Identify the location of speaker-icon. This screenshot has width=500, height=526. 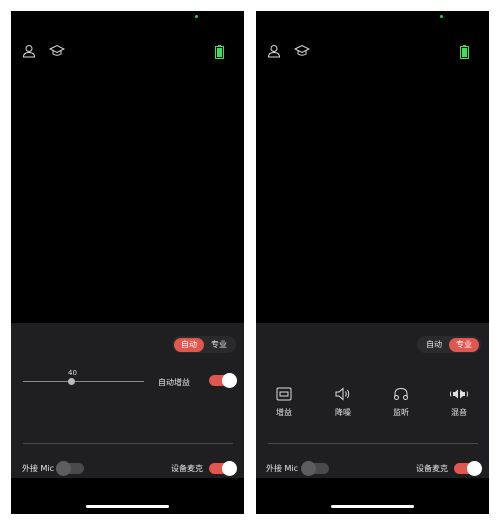
(342, 394).